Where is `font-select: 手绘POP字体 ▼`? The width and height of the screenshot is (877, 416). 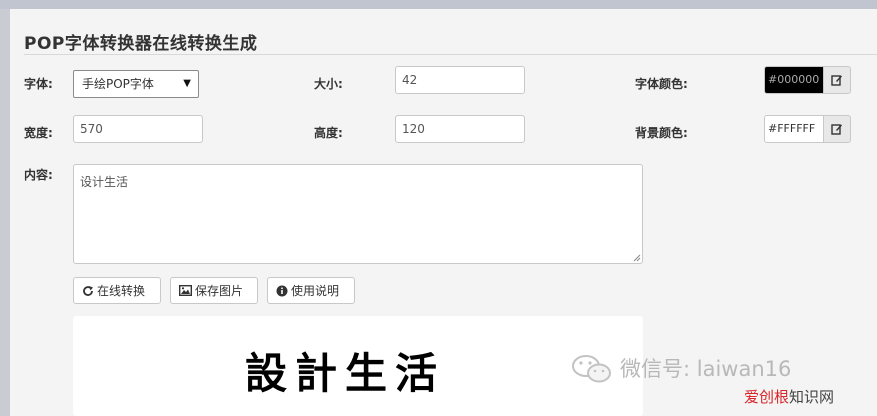
font-select: 手绘POP字体 ▼ is located at coordinates (136, 84).